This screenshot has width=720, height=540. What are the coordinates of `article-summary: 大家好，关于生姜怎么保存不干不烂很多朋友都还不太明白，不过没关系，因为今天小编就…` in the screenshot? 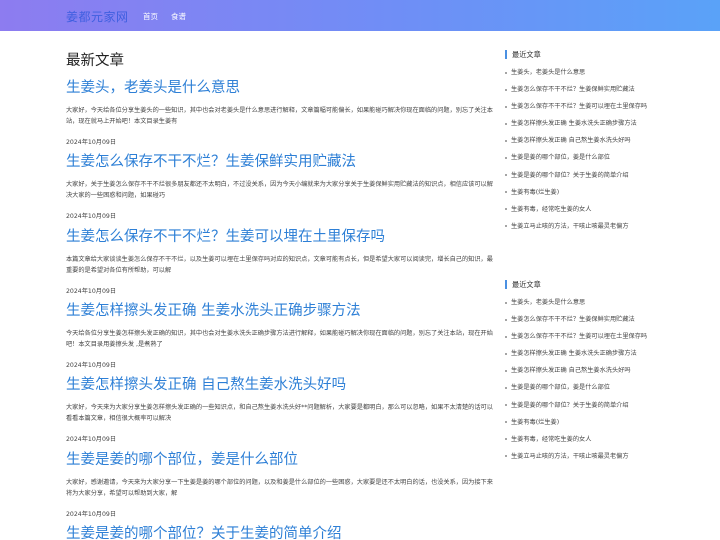 It's located at (279, 190).